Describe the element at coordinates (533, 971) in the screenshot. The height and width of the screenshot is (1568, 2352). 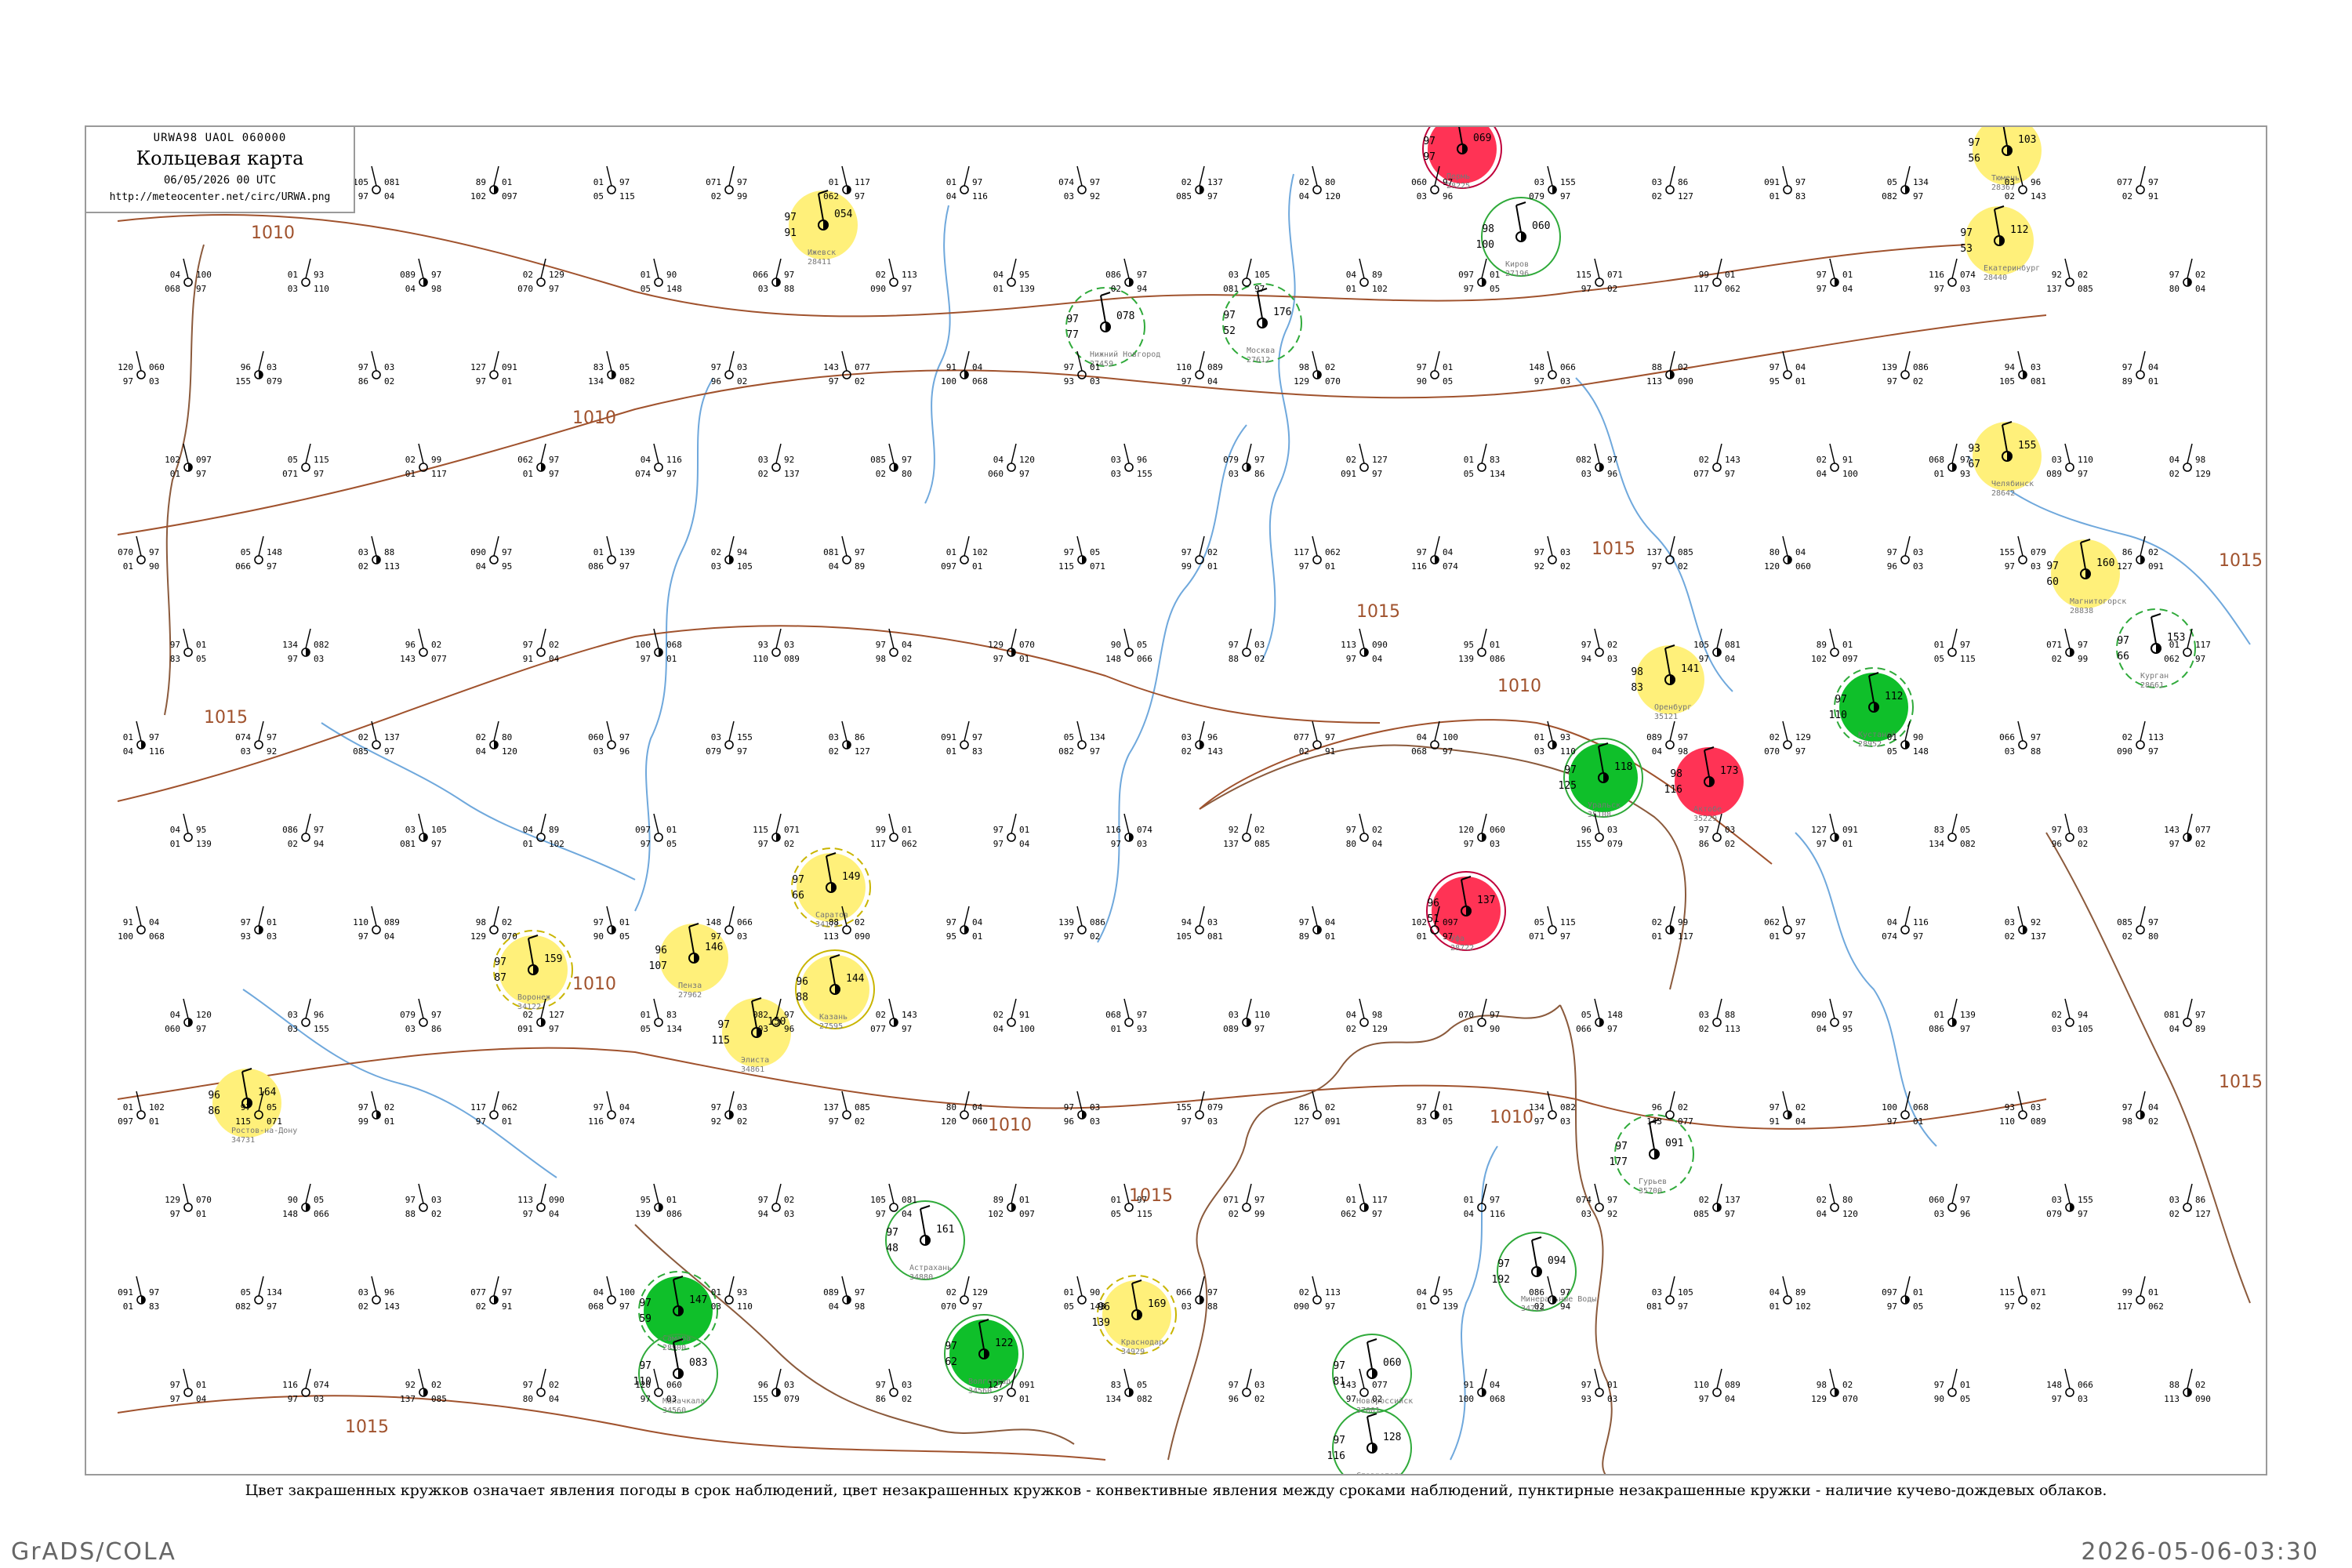
I see `station-plot: 9787159Воронеж34122` at that location.